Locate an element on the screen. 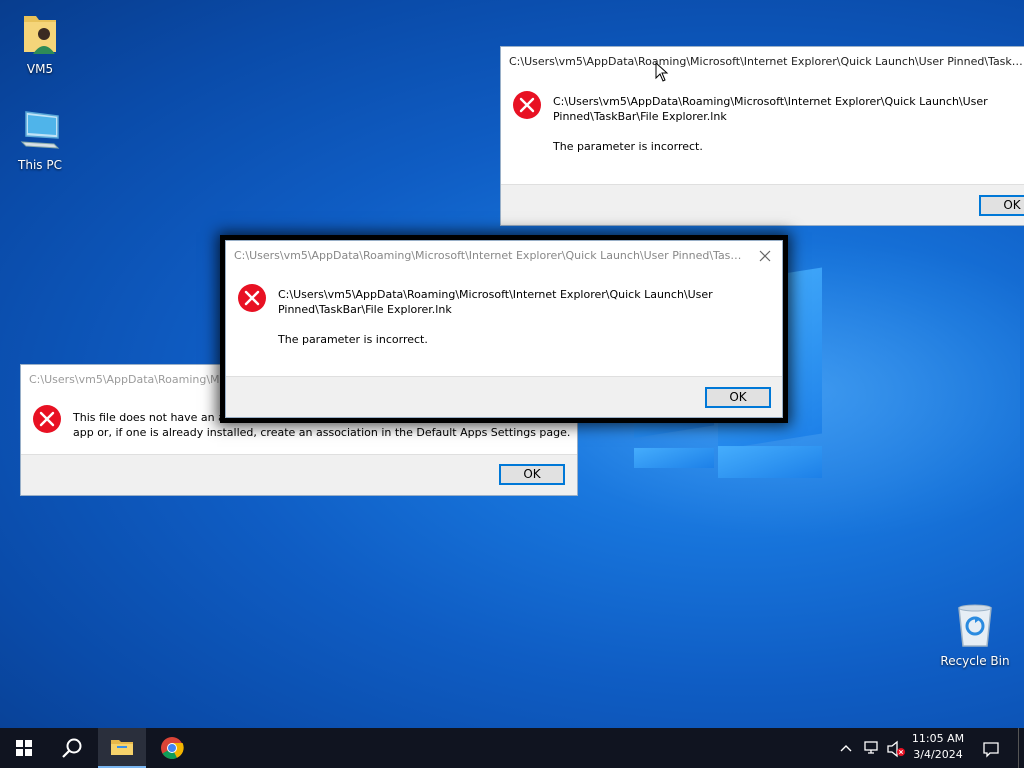 This screenshot has width=1024, height=768. search-button is located at coordinates (72, 748).